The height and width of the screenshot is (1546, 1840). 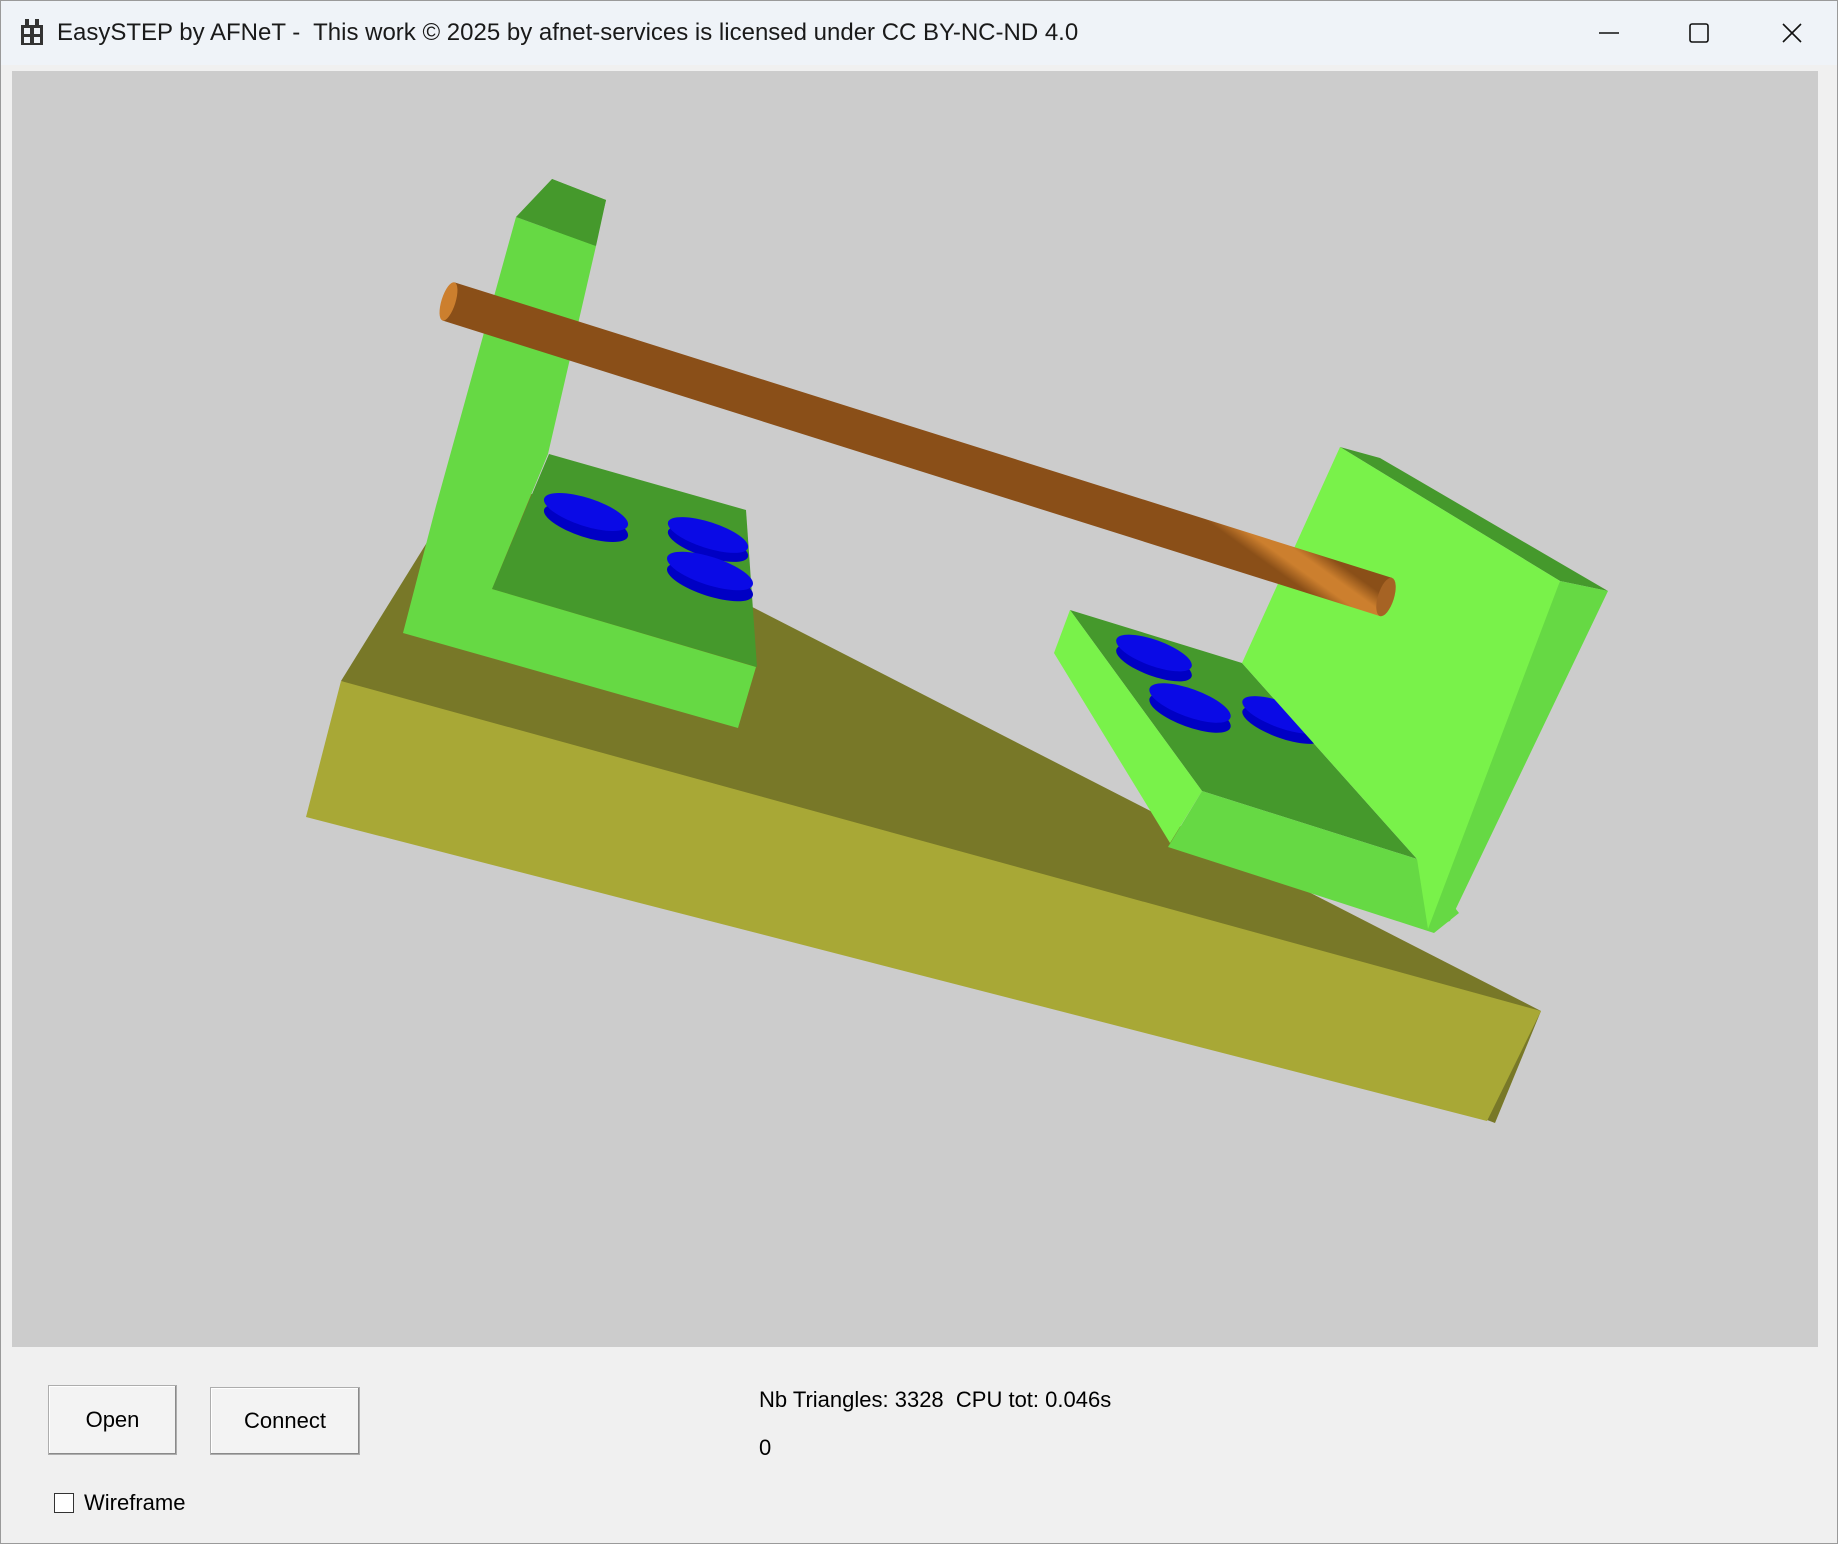 What do you see at coordinates (935, 1399) in the screenshot?
I see `stats-text: Nb Triangles: 3328 CPU tot: 0.046s` at bounding box center [935, 1399].